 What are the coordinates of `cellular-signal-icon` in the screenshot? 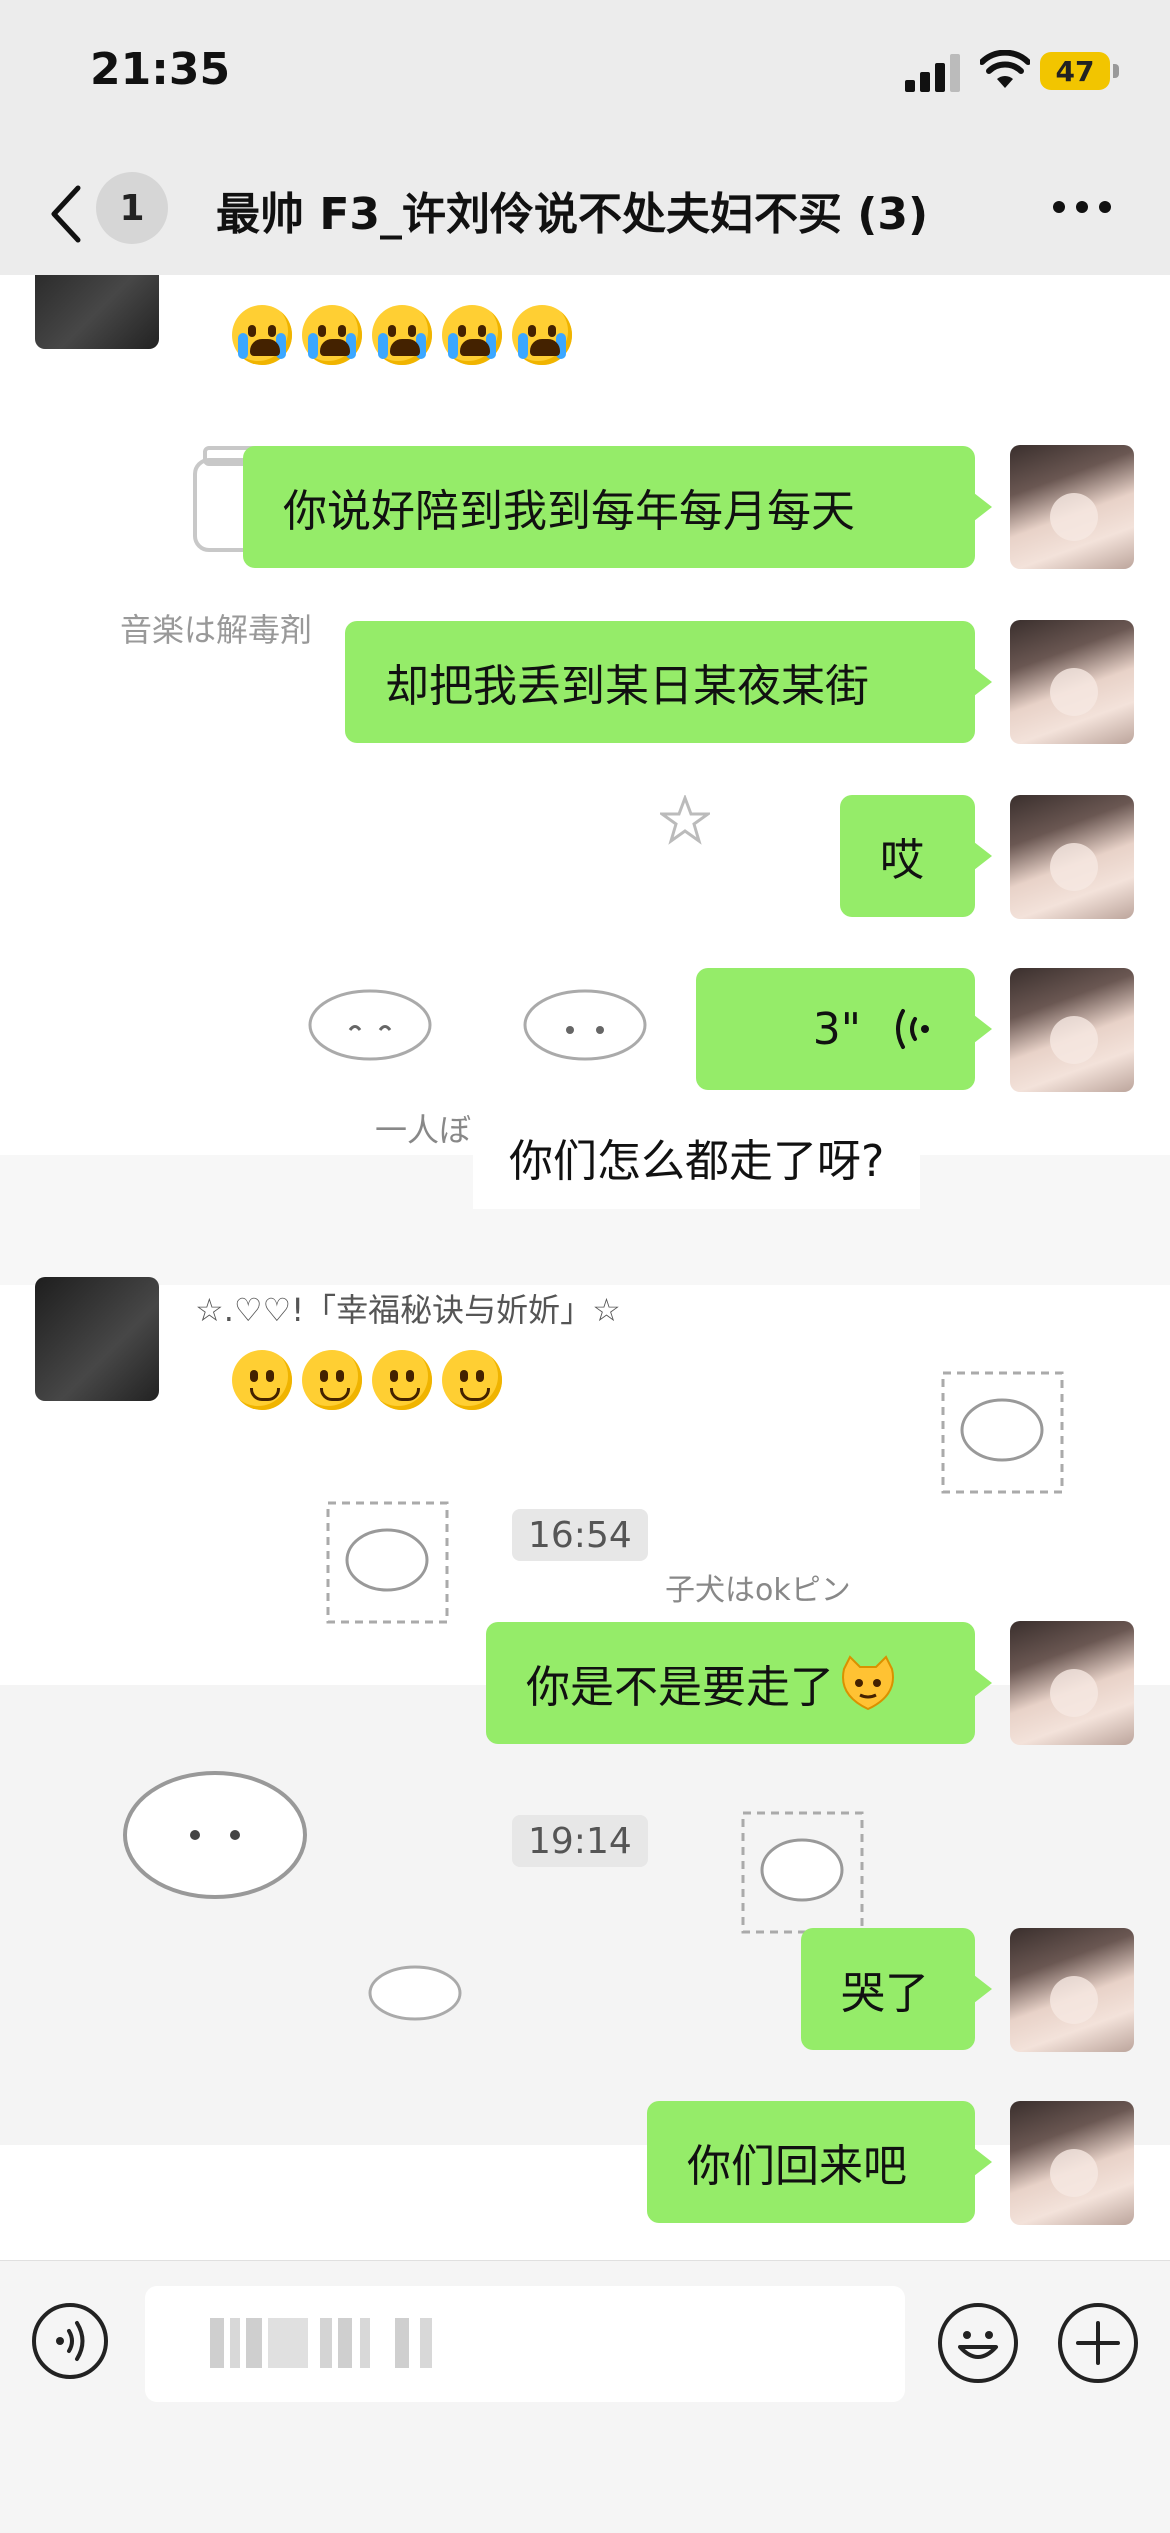 It's located at (932, 73).